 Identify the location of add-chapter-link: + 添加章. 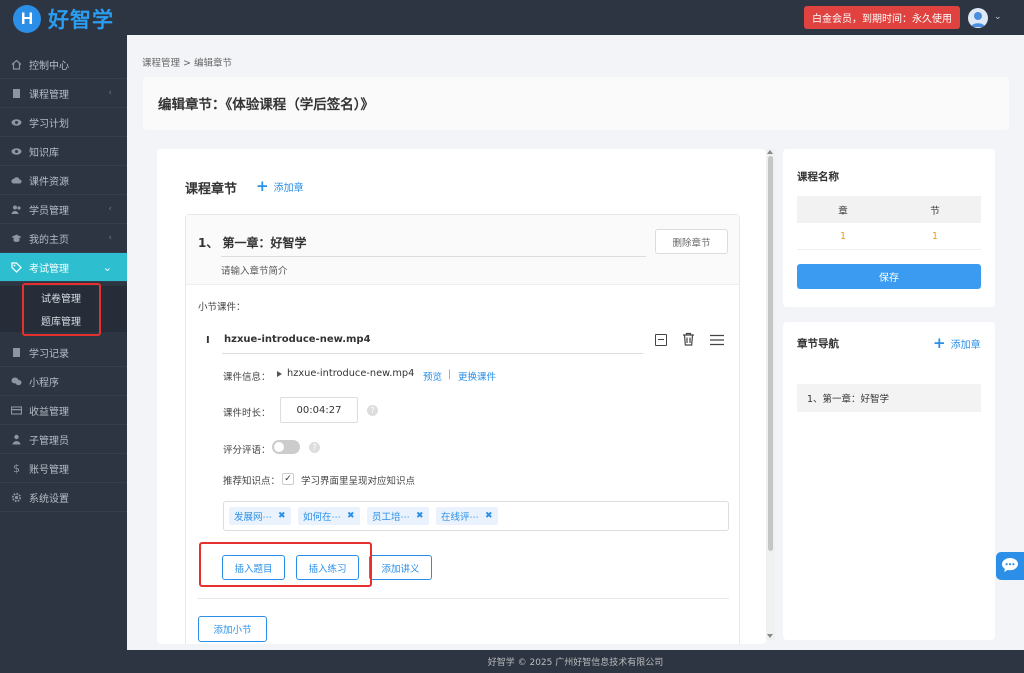
(280, 186).